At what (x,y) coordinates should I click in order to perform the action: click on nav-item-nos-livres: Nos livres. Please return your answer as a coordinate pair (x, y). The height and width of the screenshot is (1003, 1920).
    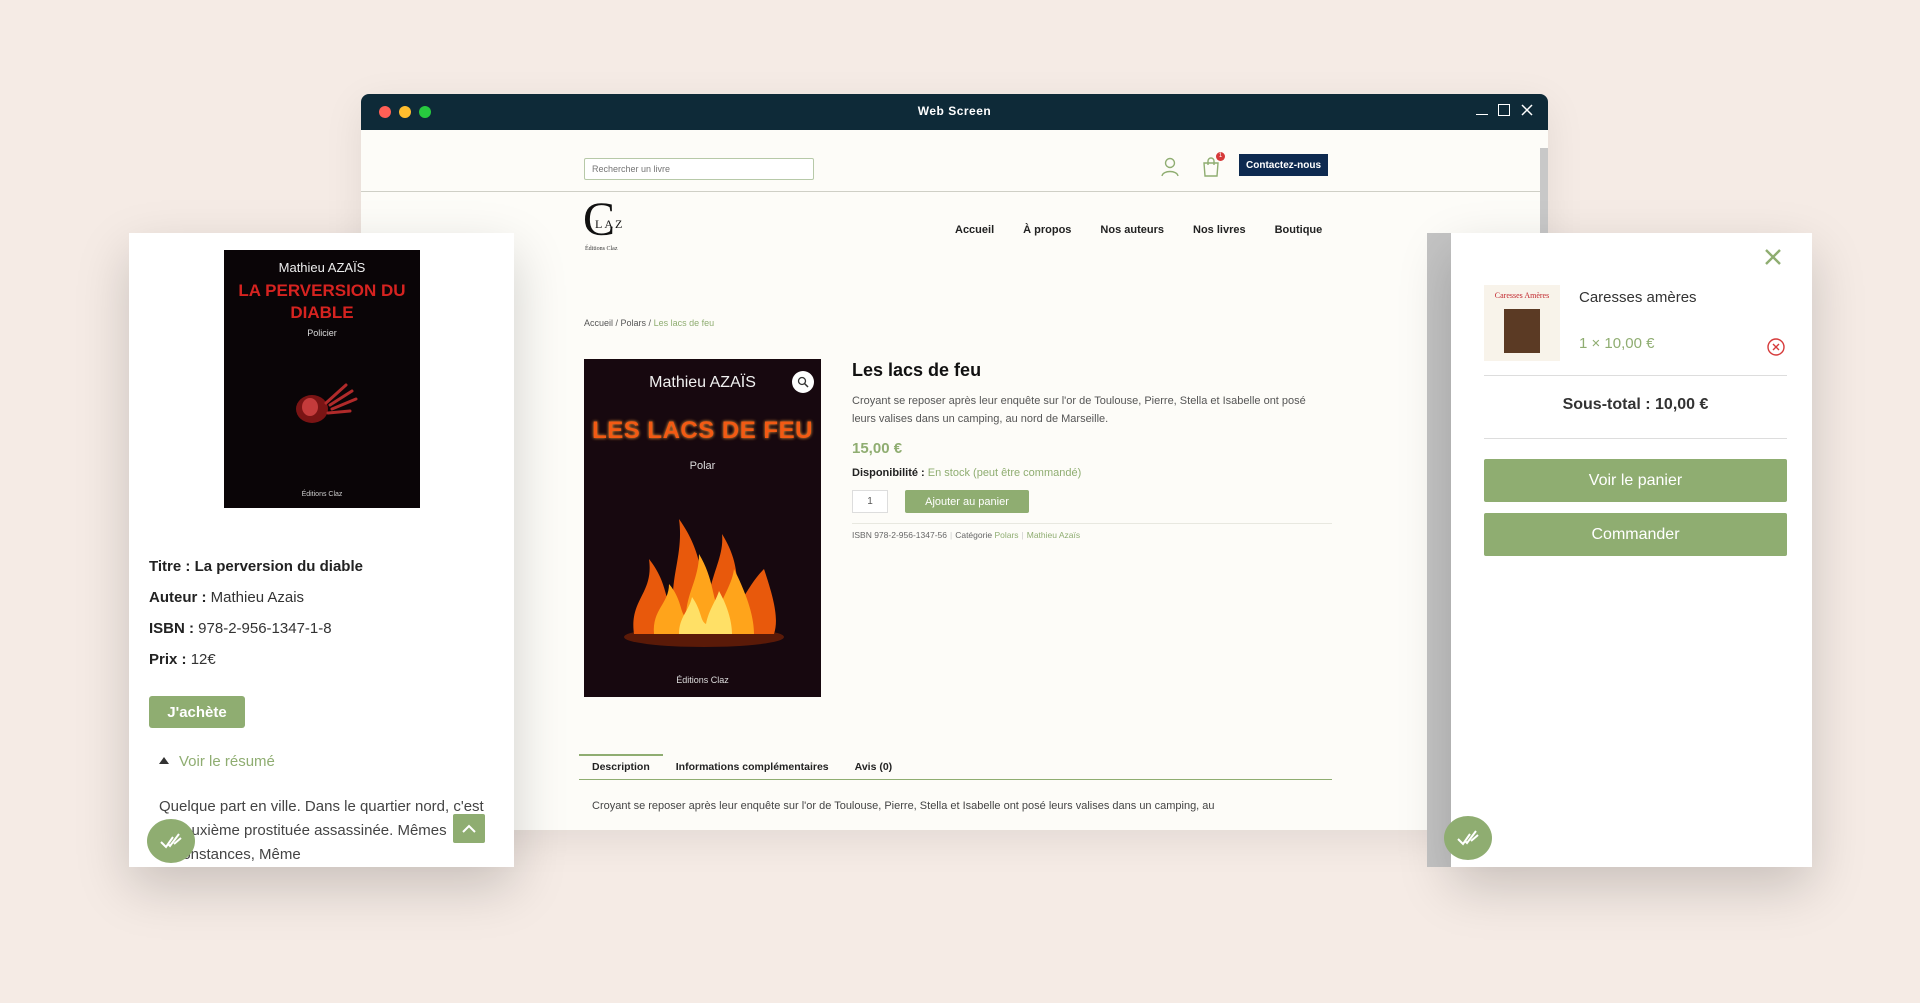
    Looking at the image, I should click on (1219, 230).